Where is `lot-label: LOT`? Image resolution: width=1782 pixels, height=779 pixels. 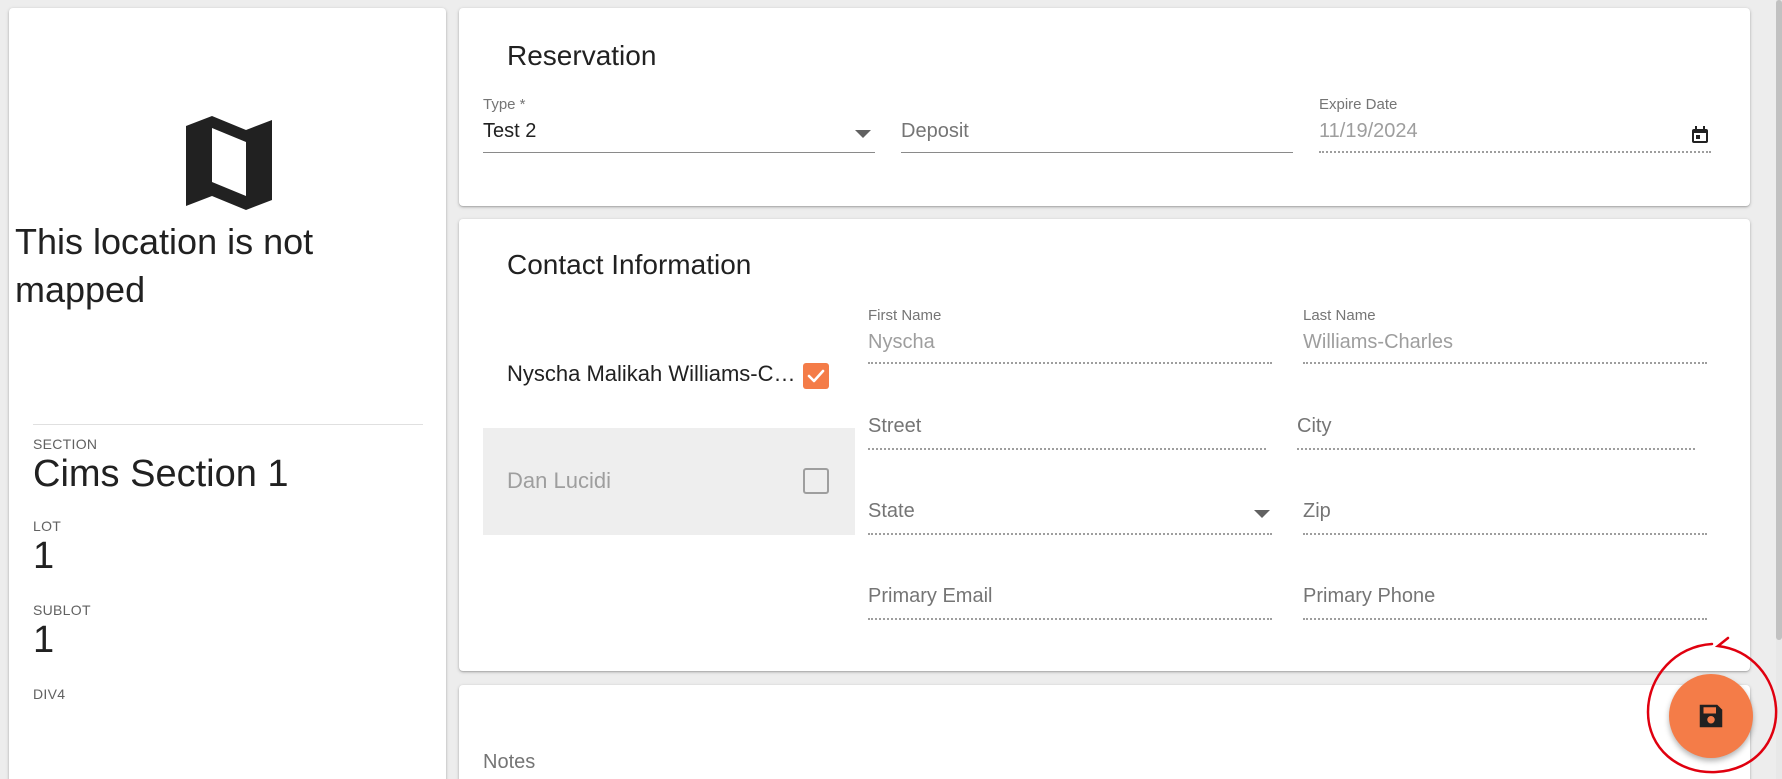
lot-label: LOT is located at coordinates (47, 526).